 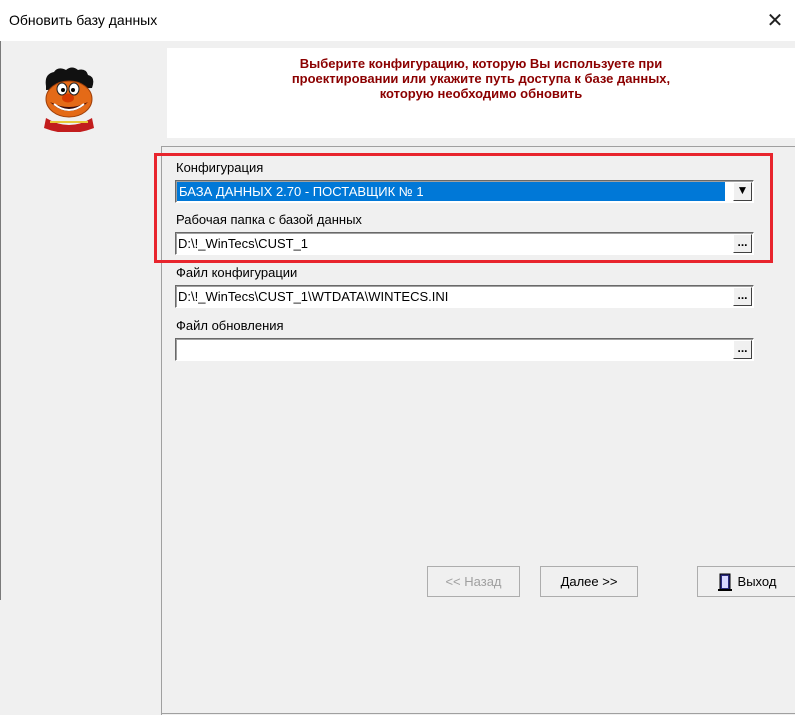 I want to click on updatefile-label: Файл обновления, so click(x=230, y=325).